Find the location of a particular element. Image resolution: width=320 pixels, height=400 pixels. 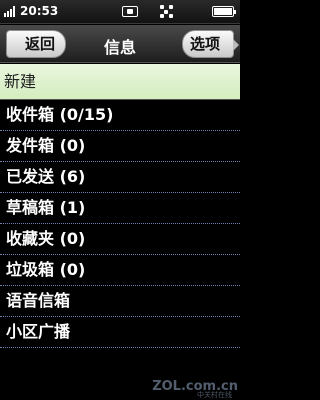

battery-icon is located at coordinates (224, 11).